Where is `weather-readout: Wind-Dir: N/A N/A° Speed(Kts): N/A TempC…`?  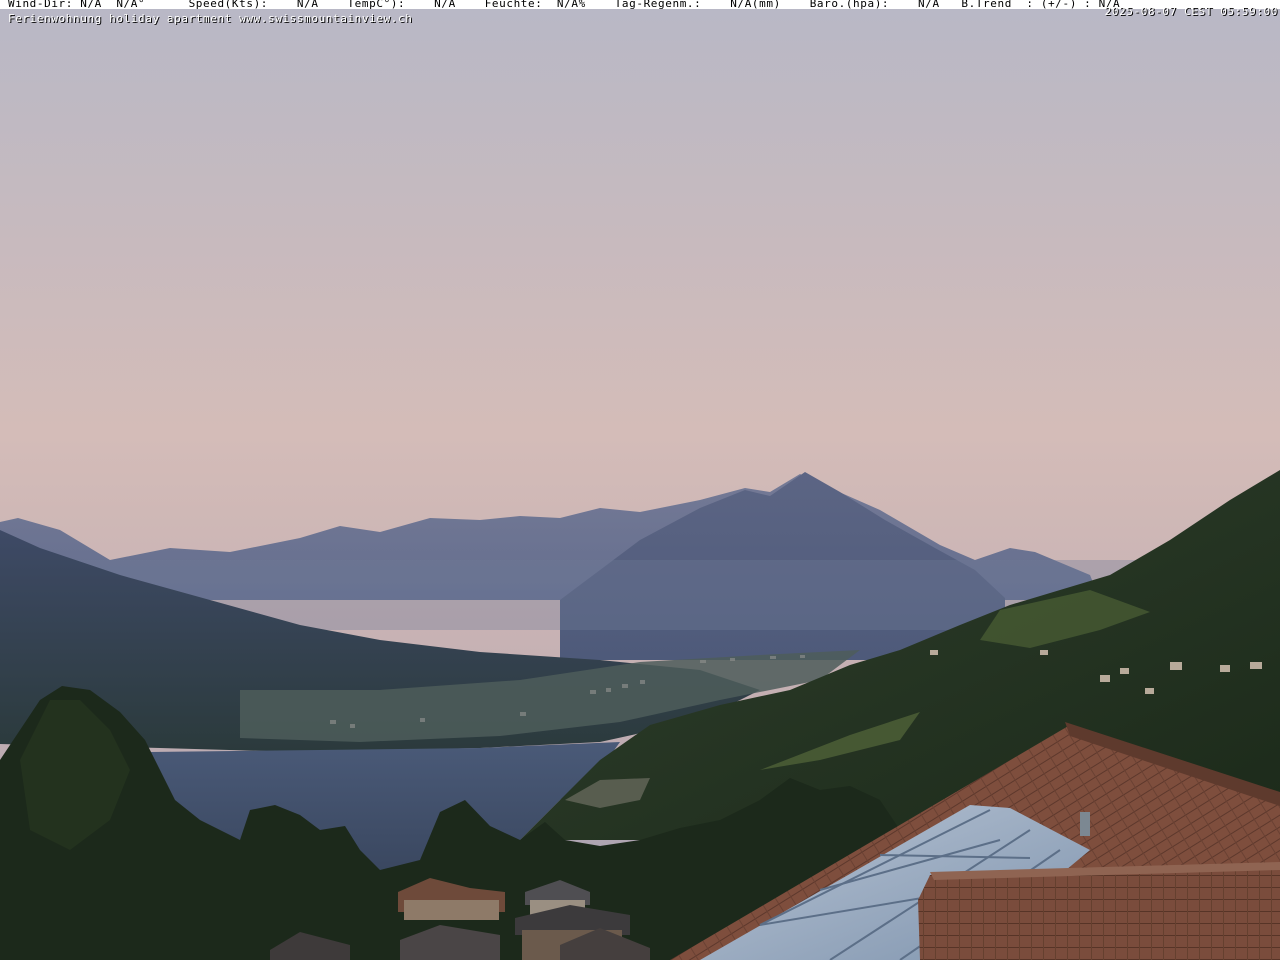 weather-readout: Wind-Dir: N/A N/A° Speed(Kts): N/A TempC… is located at coordinates (564, 5).